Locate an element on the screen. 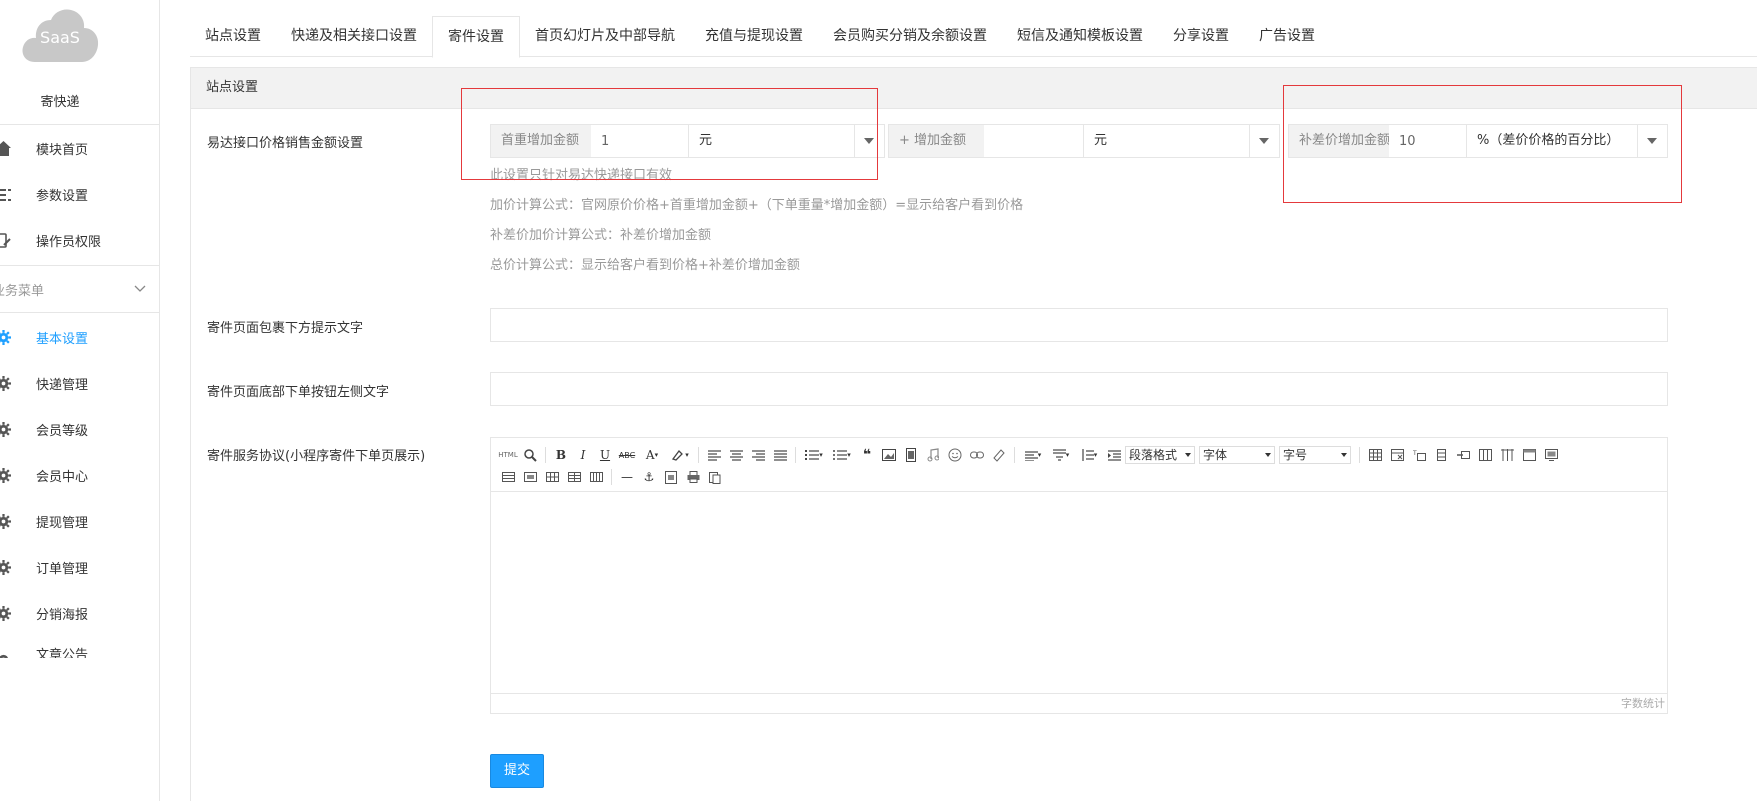 Image resolution: width=1757 pixels, height=801 pixels. strikethrough-button: ABC is located at coordinates (627, 455).